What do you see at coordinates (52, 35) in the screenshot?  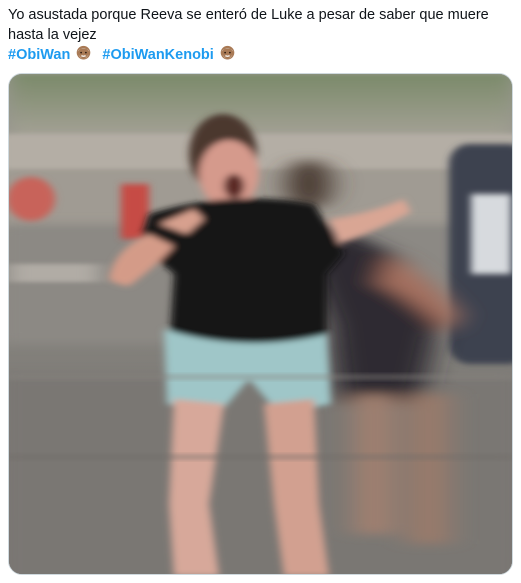 I see `tweet-text-line-2: hasta la vejez` at bounding box center [52, 35].